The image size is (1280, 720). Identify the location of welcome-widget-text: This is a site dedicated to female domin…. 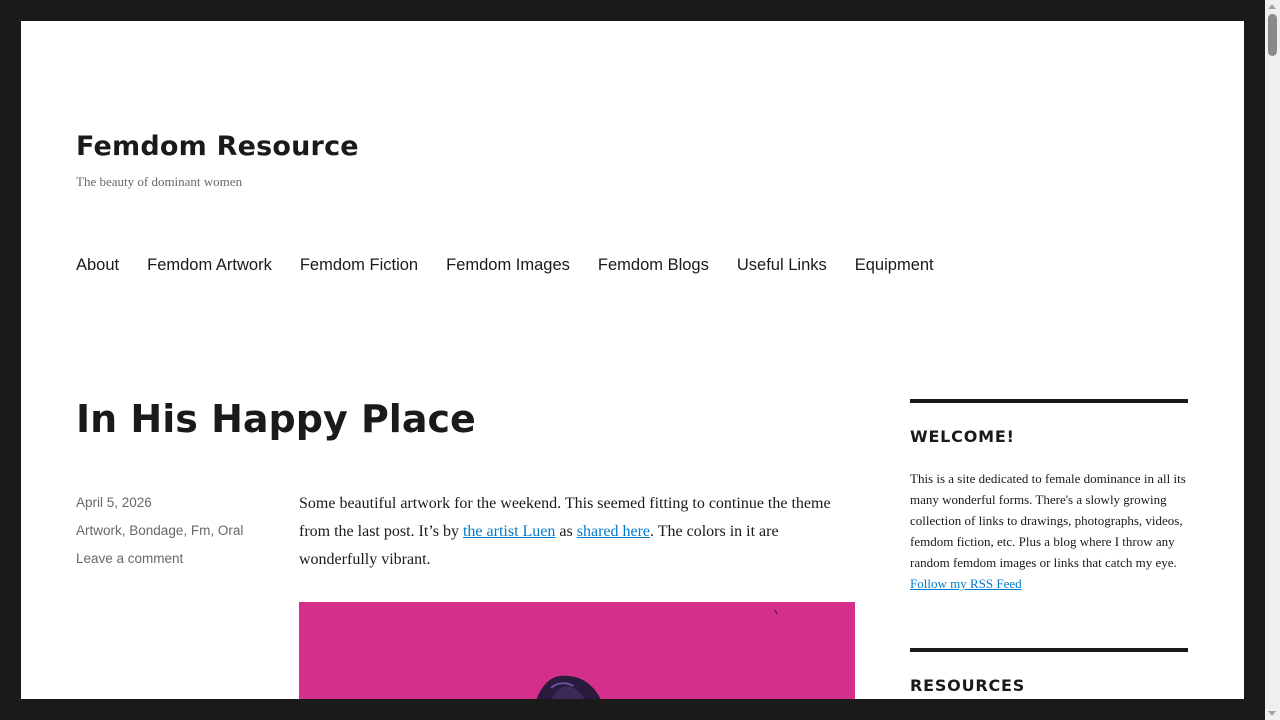
(1049, 531).